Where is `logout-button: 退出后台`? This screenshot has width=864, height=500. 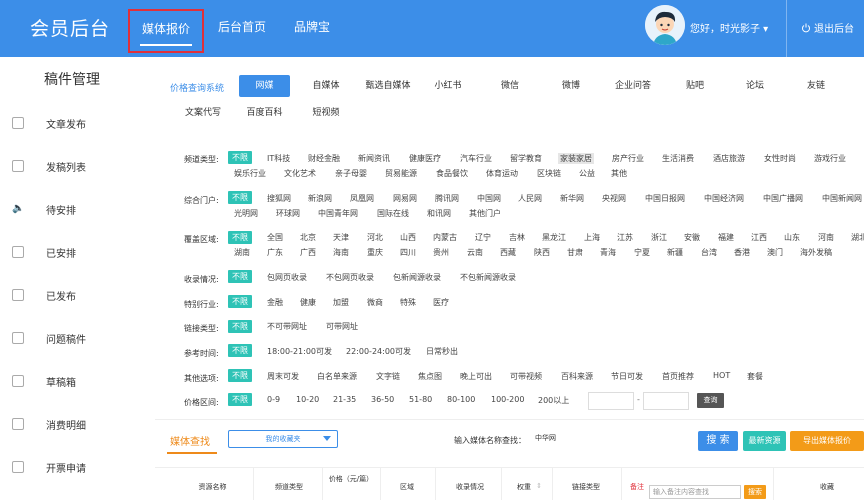 logout-button: 退出后台 is located at coordinates (827, 27).